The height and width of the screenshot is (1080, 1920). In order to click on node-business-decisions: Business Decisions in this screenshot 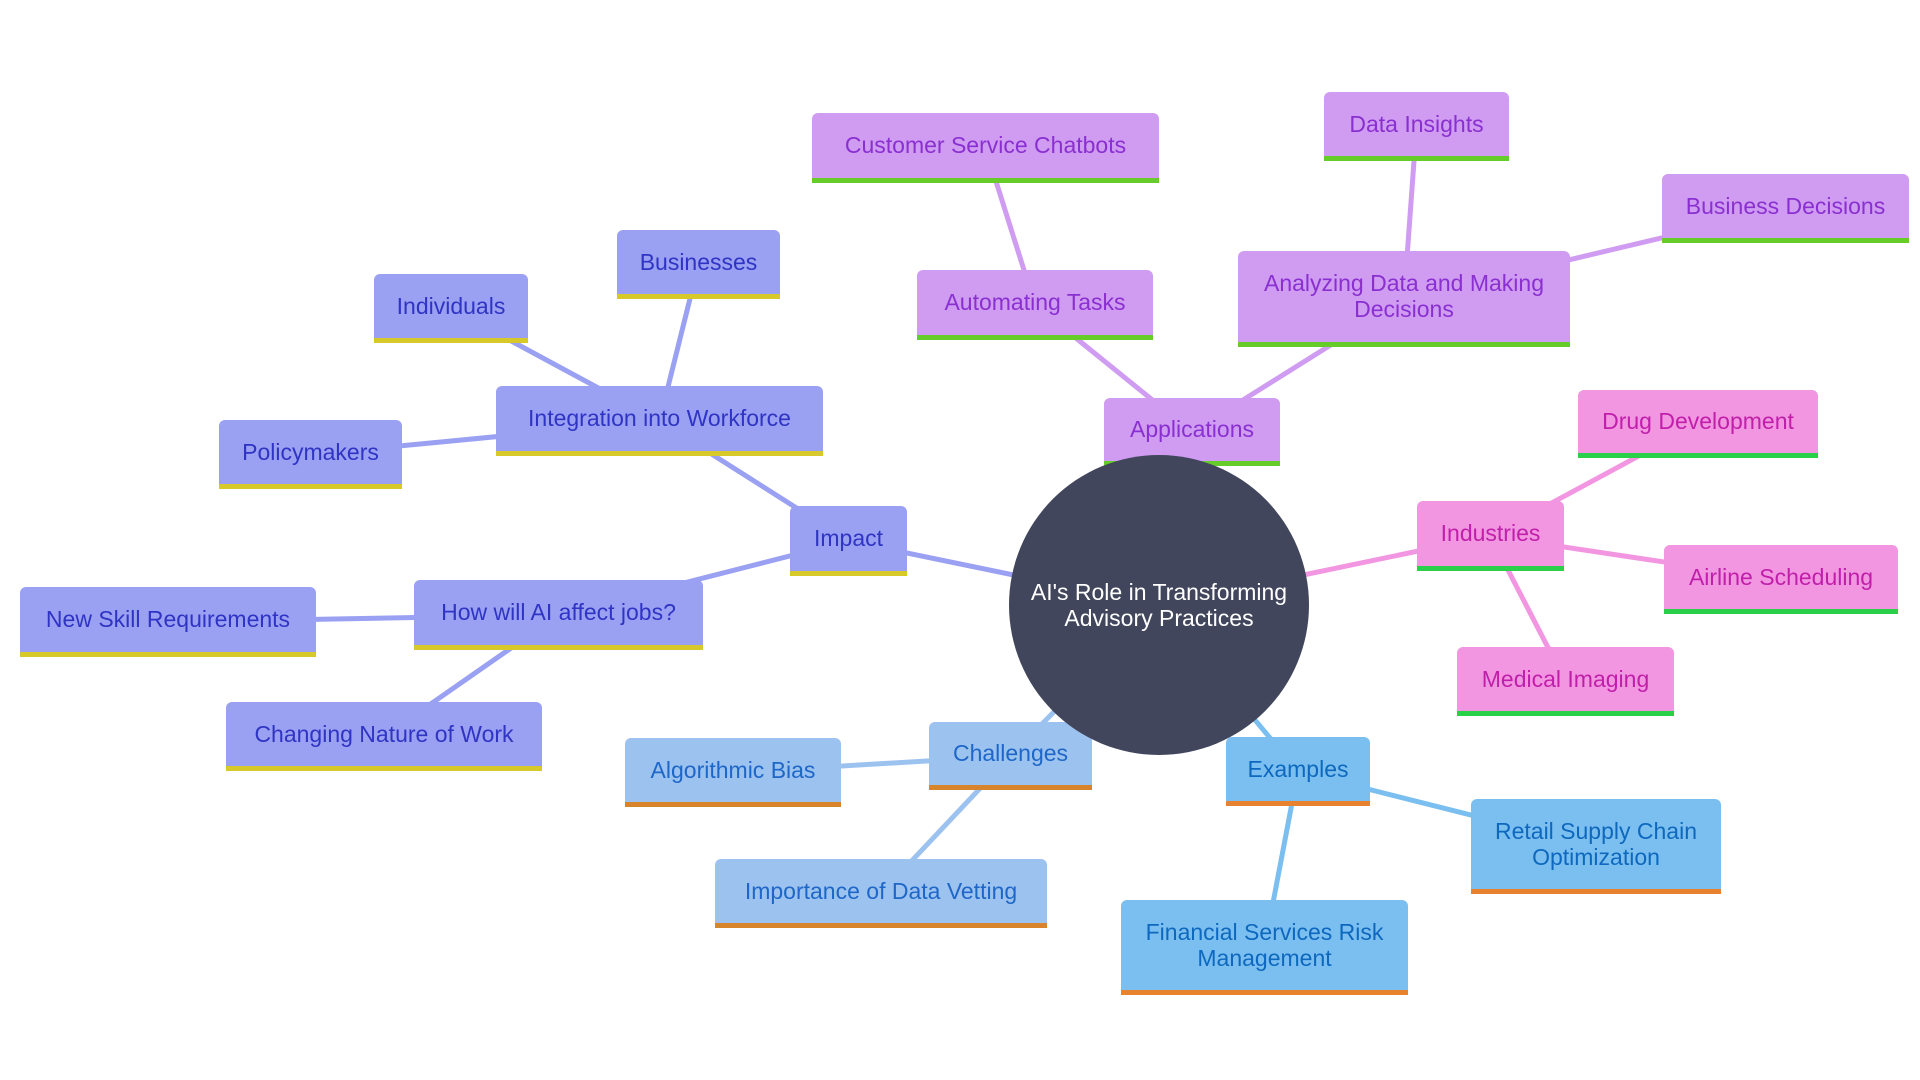, I will do `click(1785, 208)`.